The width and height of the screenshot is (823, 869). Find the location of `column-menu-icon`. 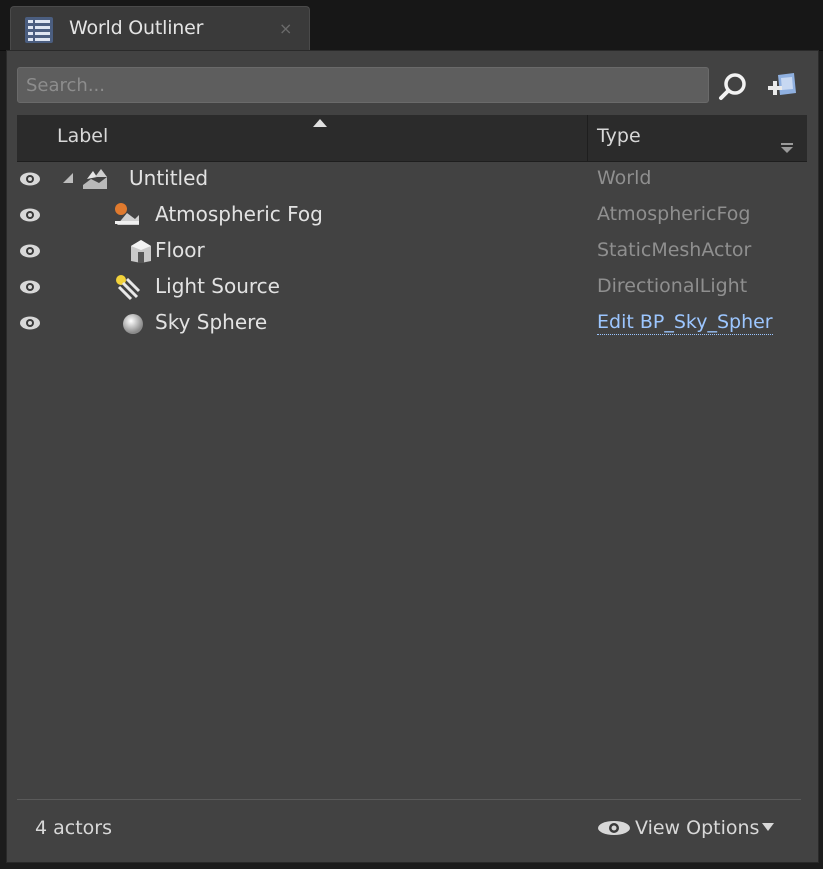

column-menu-icon is located at coordinates (787, 148).